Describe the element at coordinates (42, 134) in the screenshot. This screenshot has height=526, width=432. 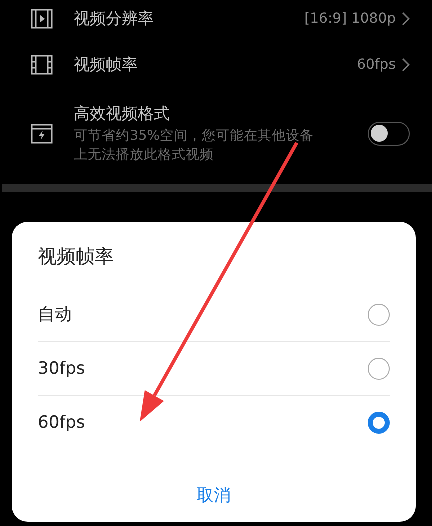
I see `clapperboard-icon` at that location.